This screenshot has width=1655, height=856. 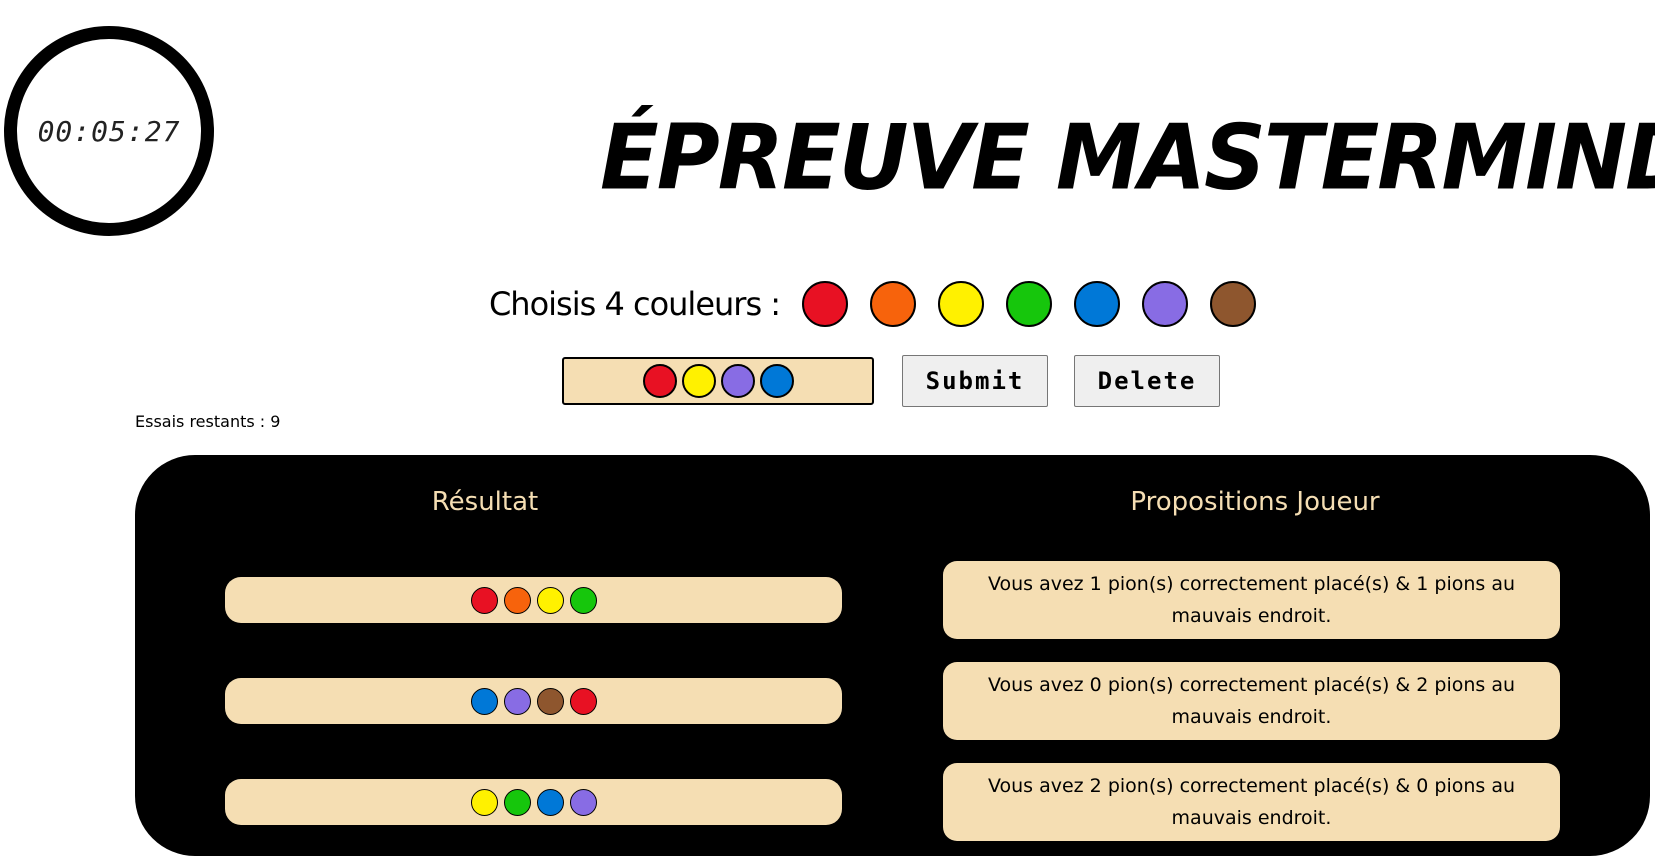 What do you see at coordinates (1255, 502) in the screenshot?
I see `proposals-header: Propositions Joueur` at bounding box center [1255, 502].